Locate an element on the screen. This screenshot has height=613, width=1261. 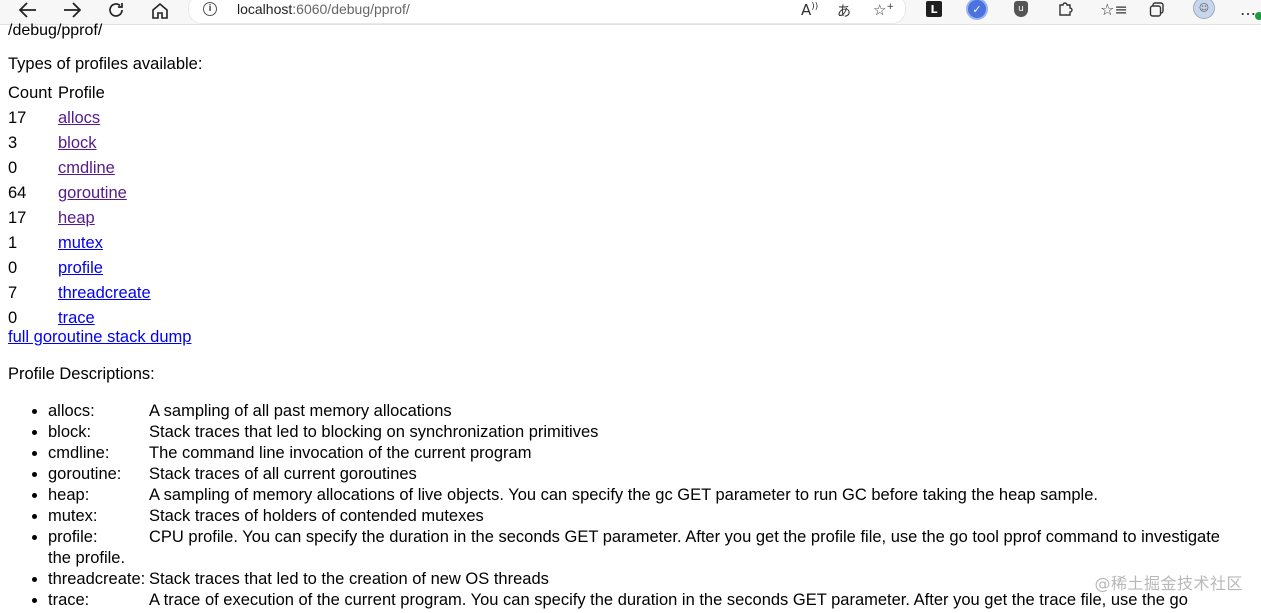
profile-link-mutex: mutex is located at coordinates (80, 243).